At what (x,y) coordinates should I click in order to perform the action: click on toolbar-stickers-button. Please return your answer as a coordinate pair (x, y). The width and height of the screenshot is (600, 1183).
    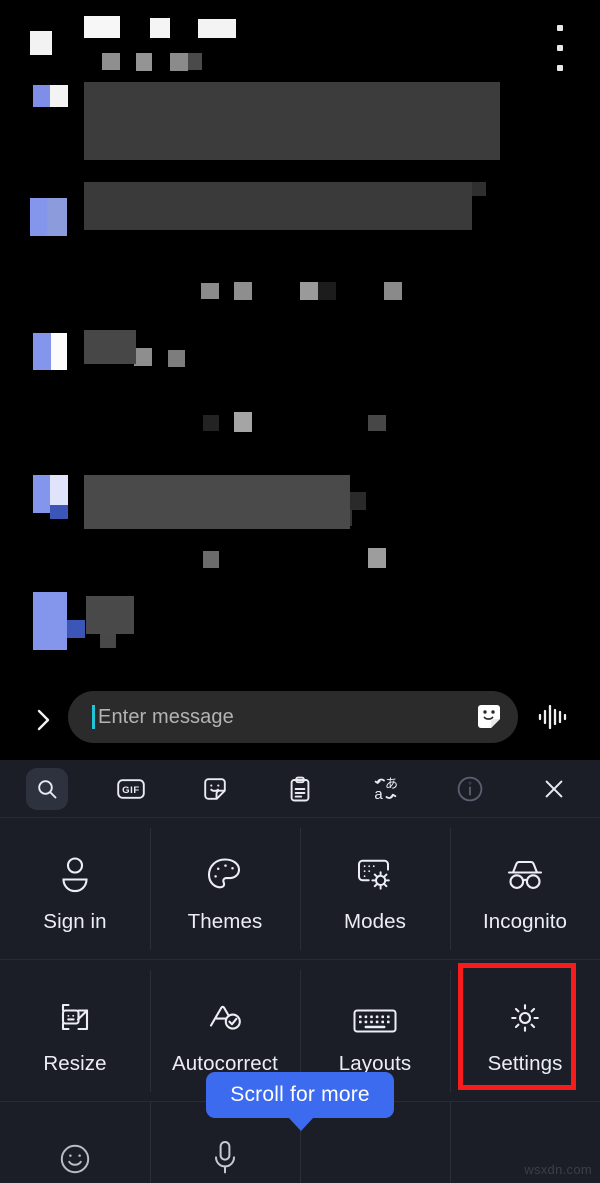
    Looking at the image, I should click on (215, 789).